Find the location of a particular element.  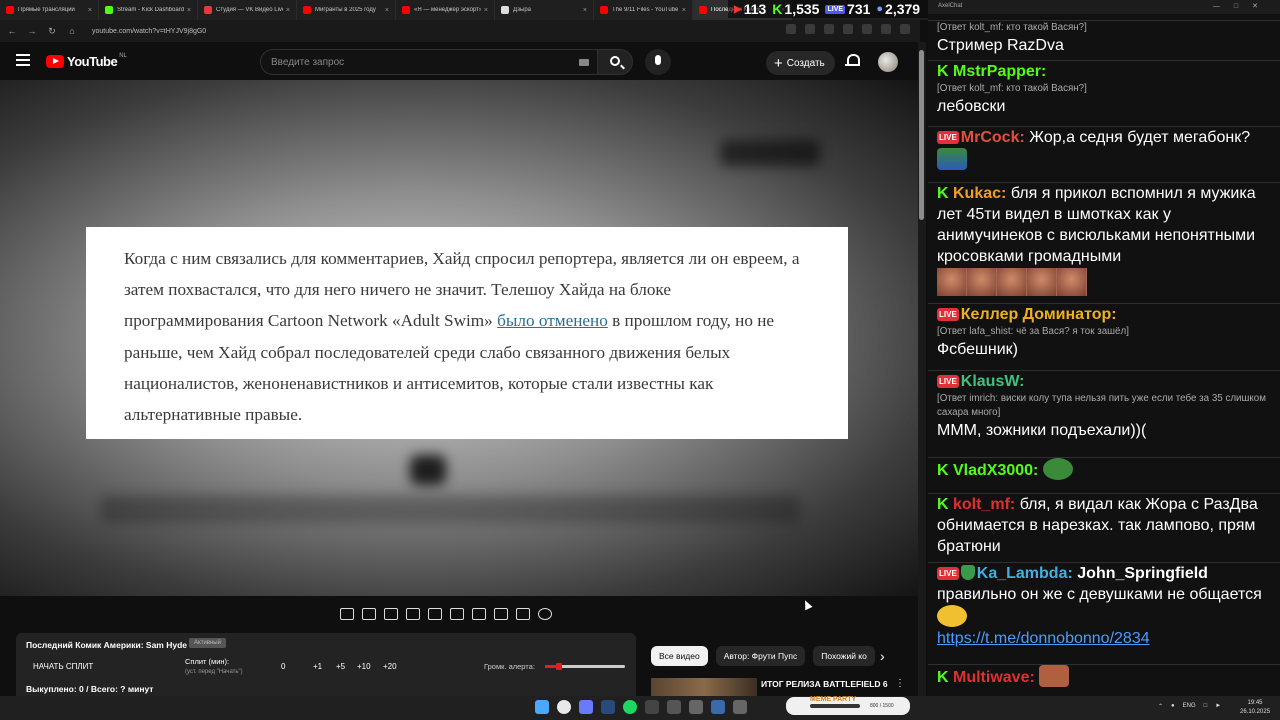

youtube-logo: YouTube NL is located at coordinates (86, 61).